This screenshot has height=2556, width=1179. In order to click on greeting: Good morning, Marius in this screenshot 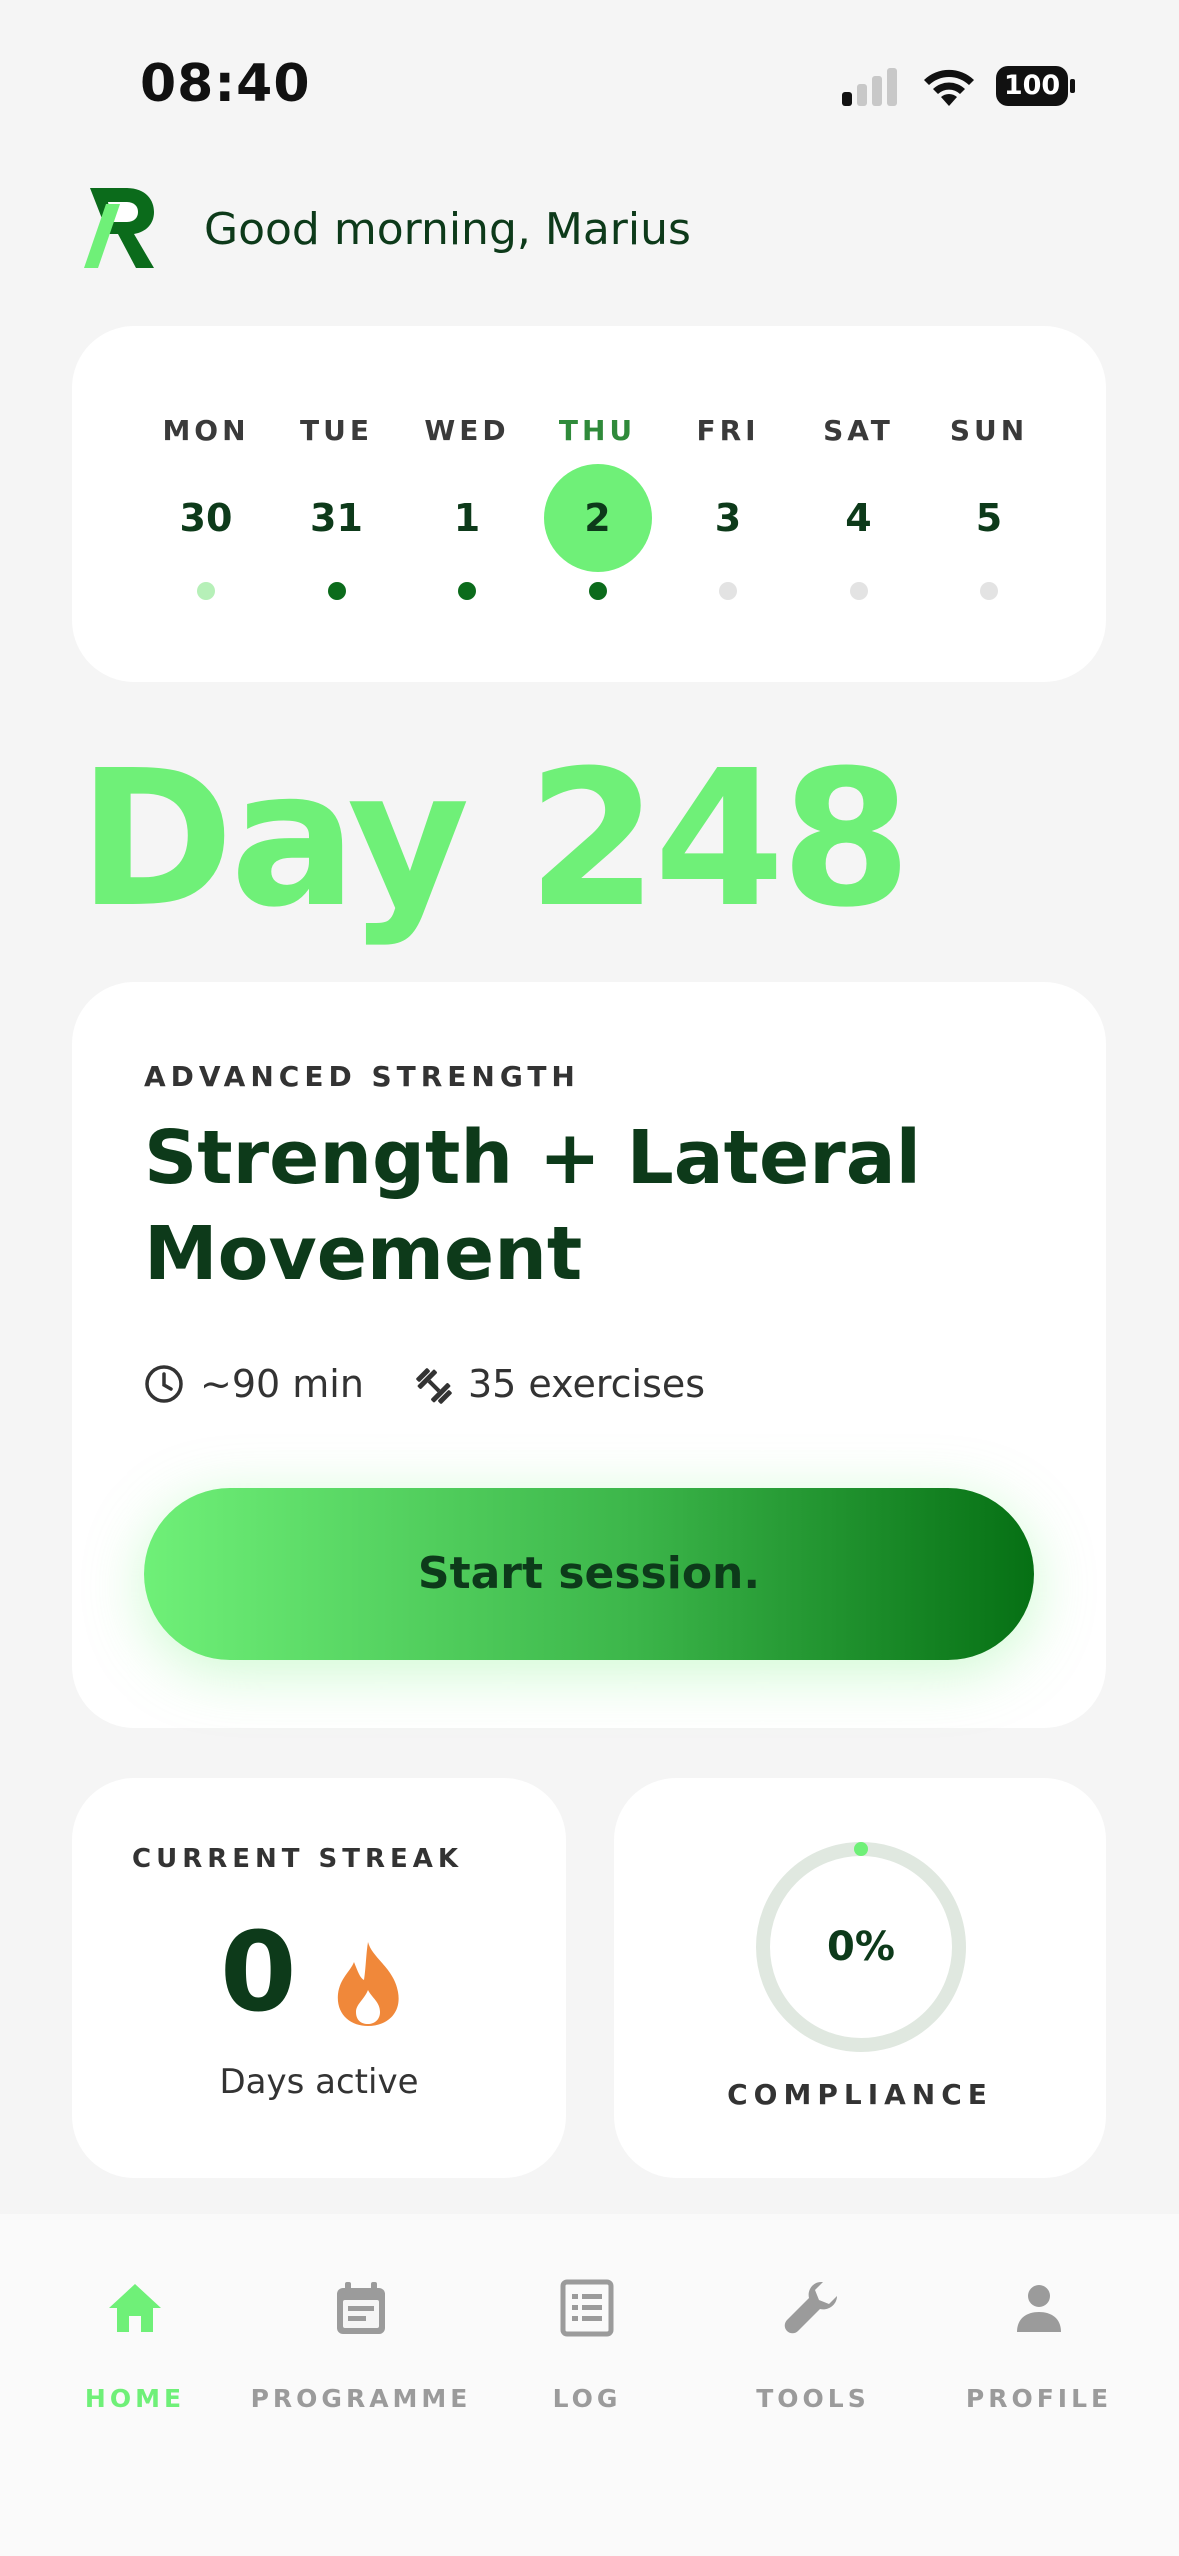, I will do `click(447, 229)`.